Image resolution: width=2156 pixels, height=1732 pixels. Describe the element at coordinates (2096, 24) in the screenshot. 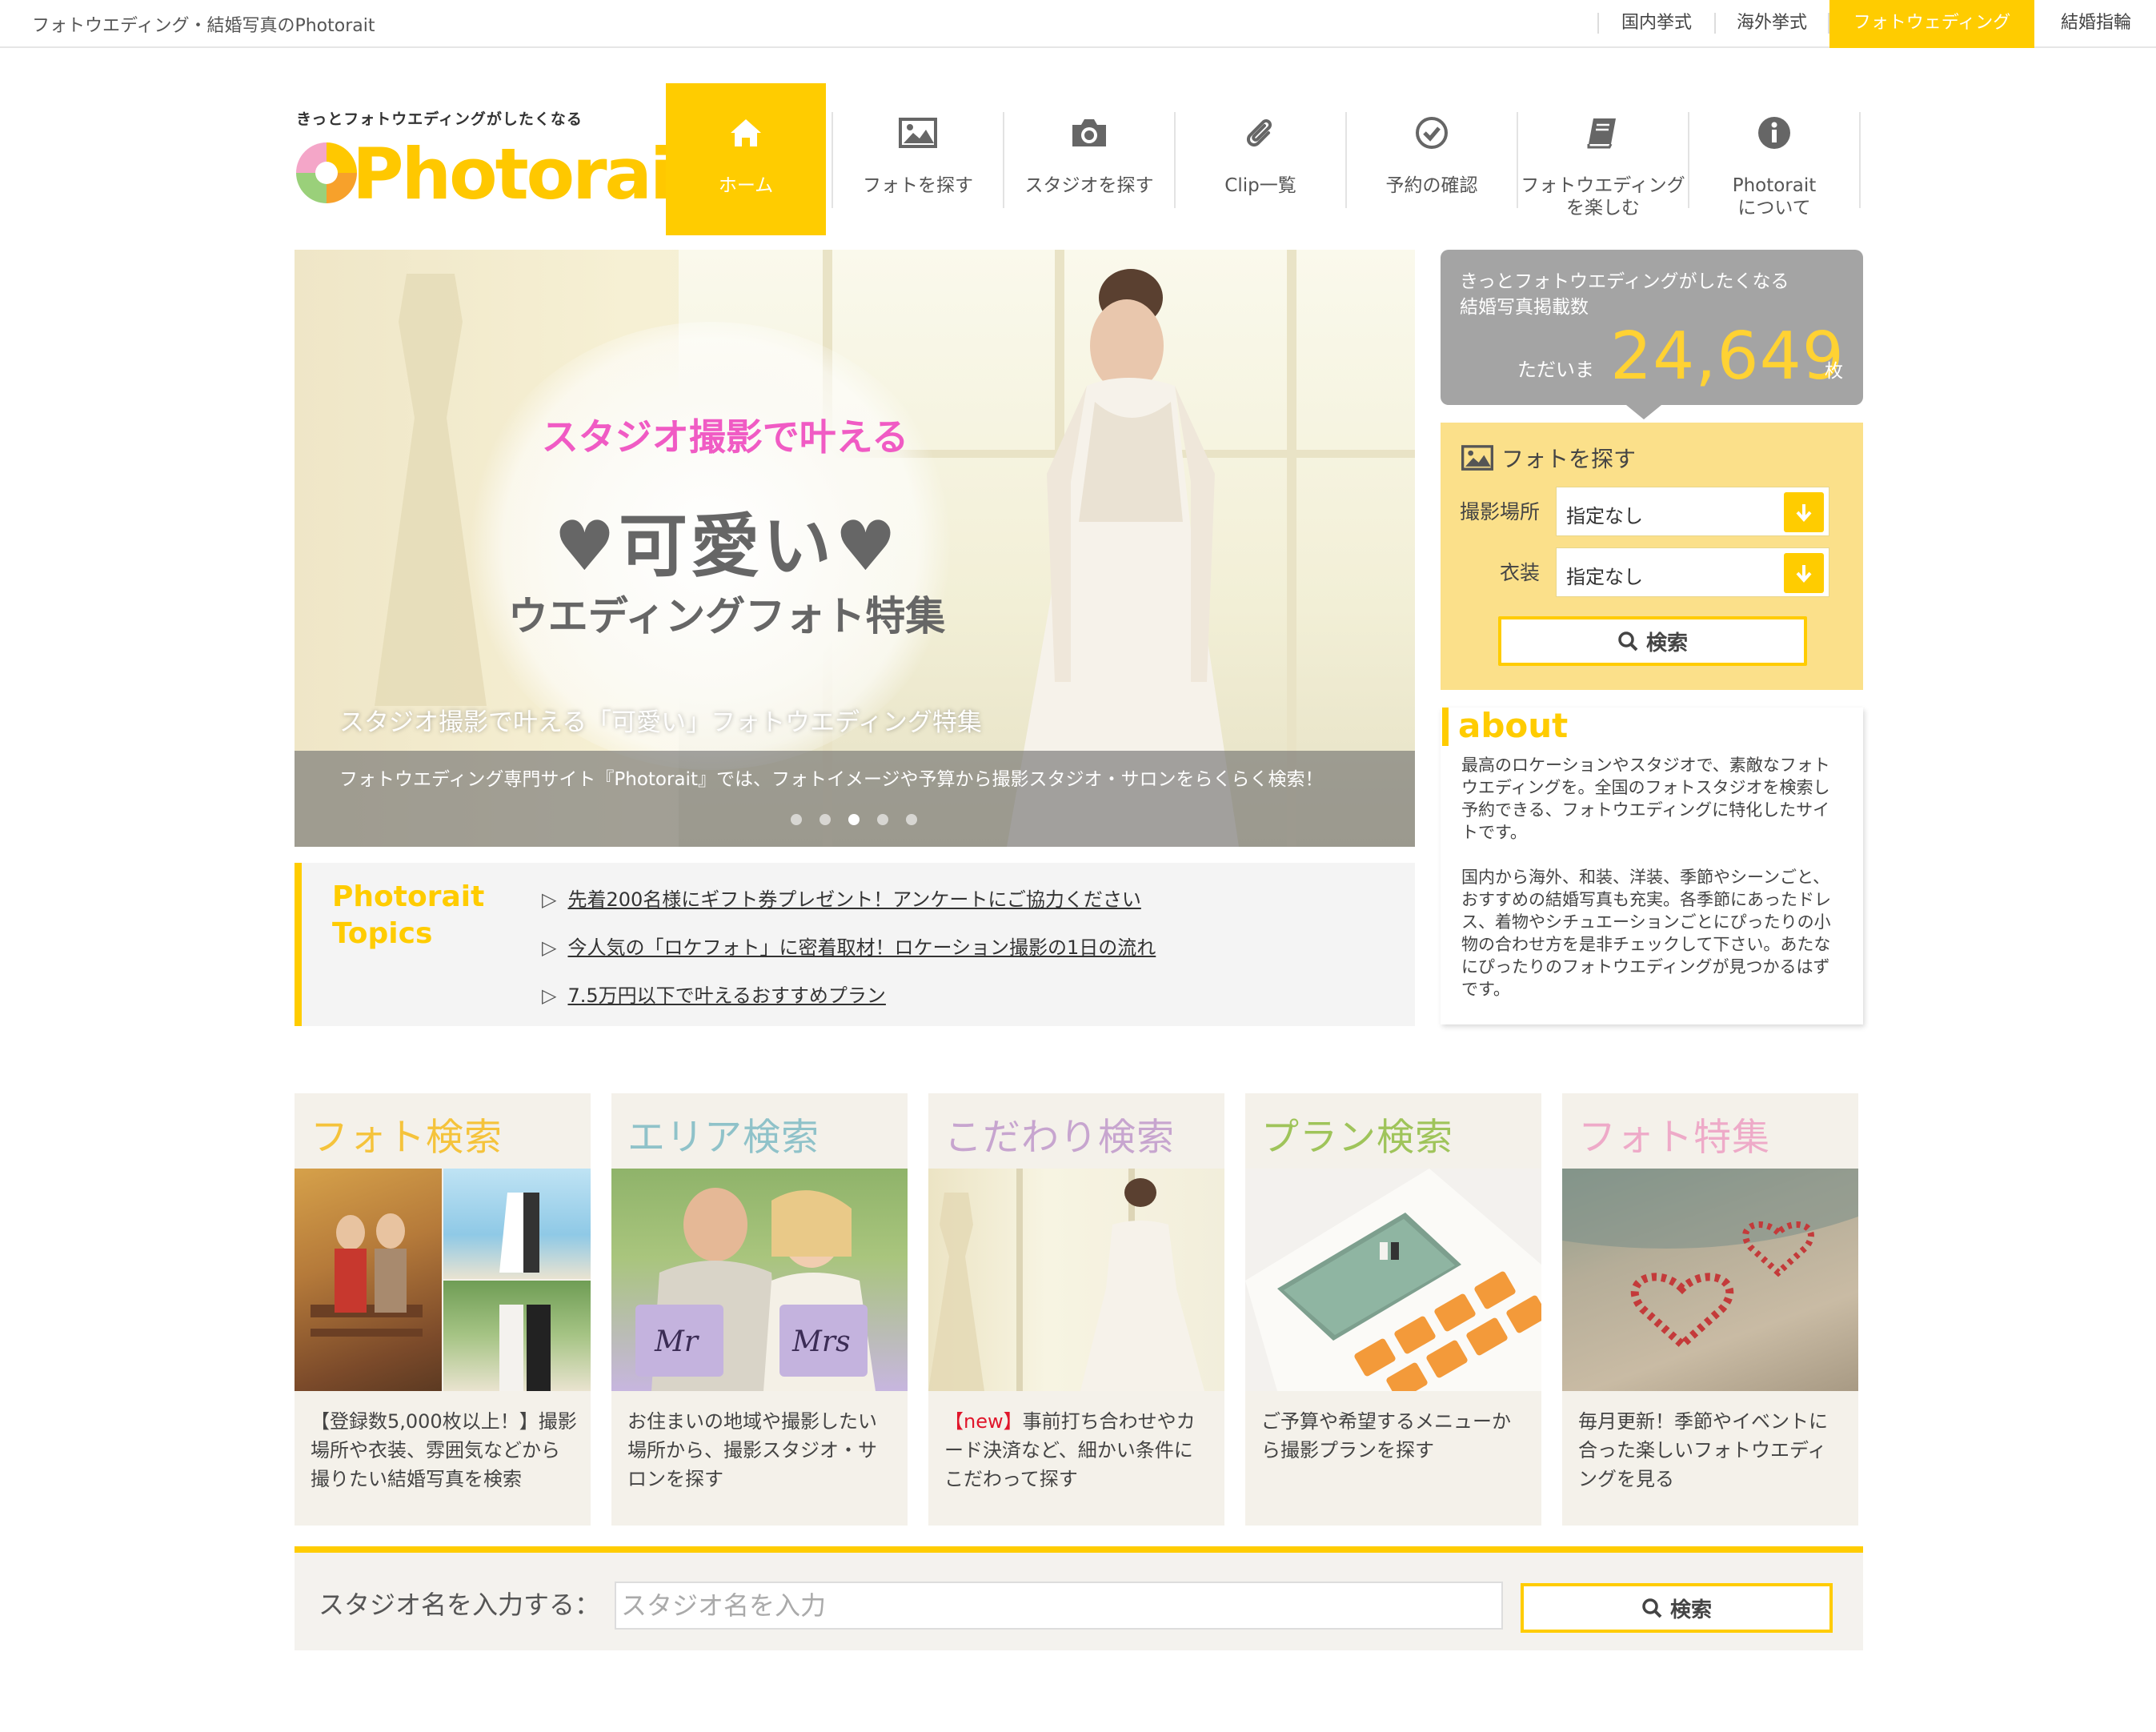

I see `top-link-rings: 結婚指輪` at that location.